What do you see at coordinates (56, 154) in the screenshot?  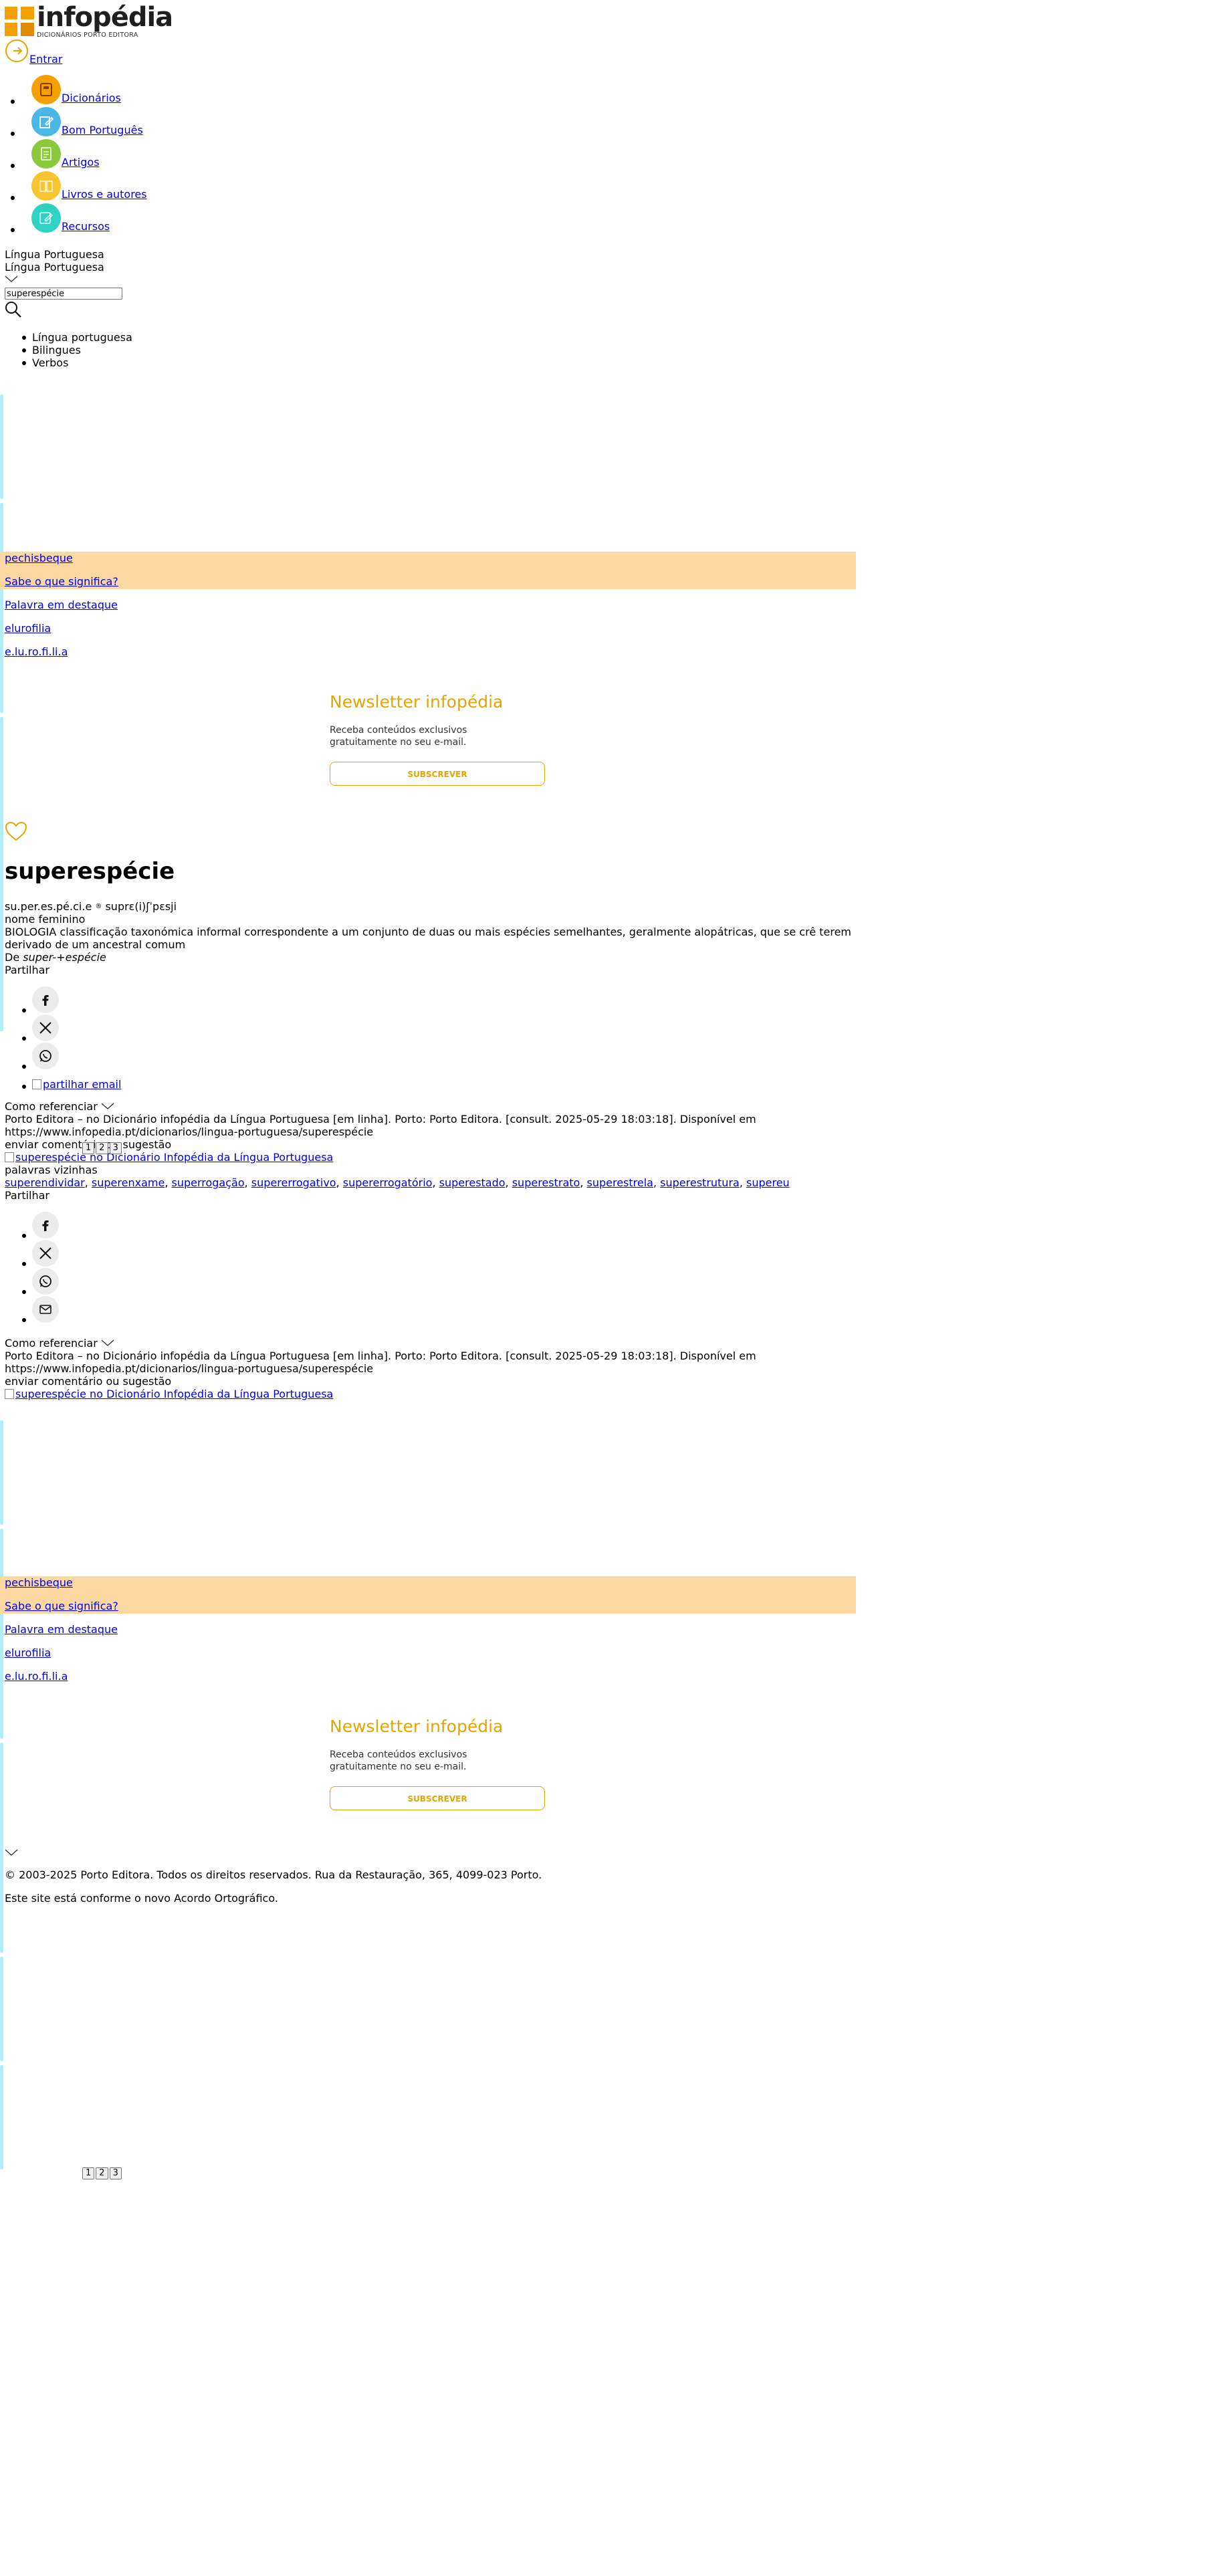 I see `nav-item-artigos: Artigos` at bounding box center [56, 154].